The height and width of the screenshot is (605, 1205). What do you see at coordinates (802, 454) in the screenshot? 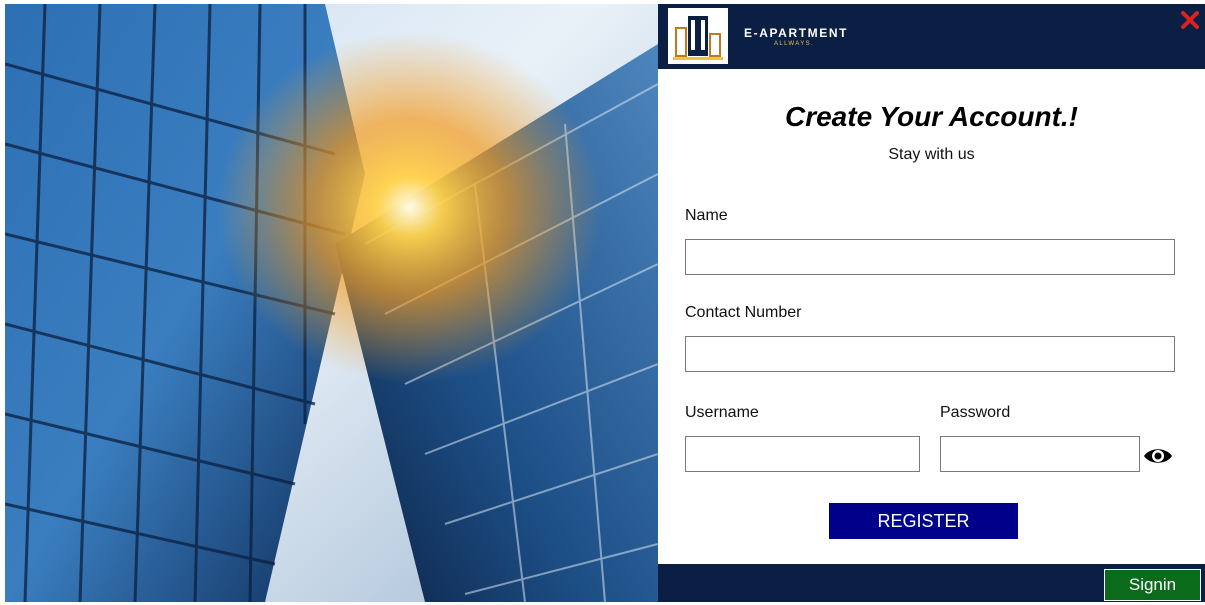
I see `username-input` at bounding box center [802, 454].